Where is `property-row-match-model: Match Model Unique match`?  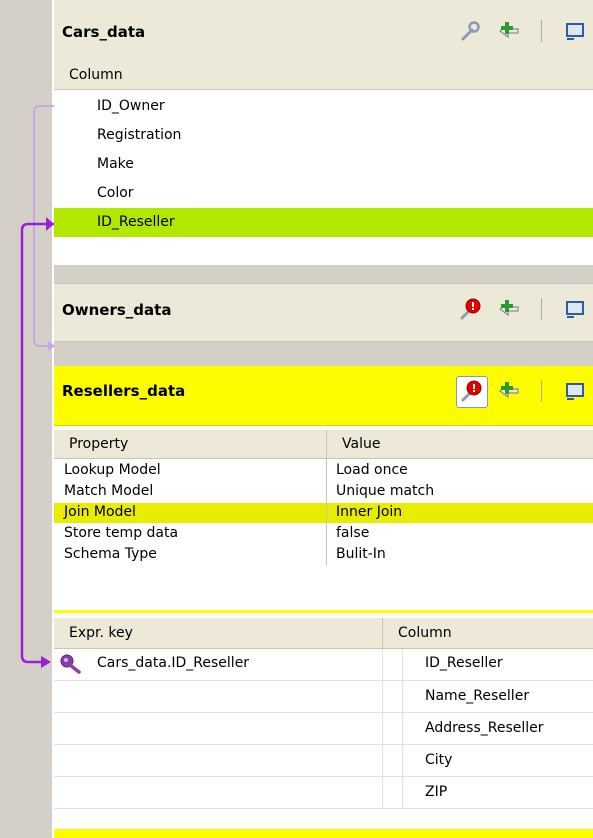
property-row-match-model: Match Model Unique match is located at coordinates (323, 492).